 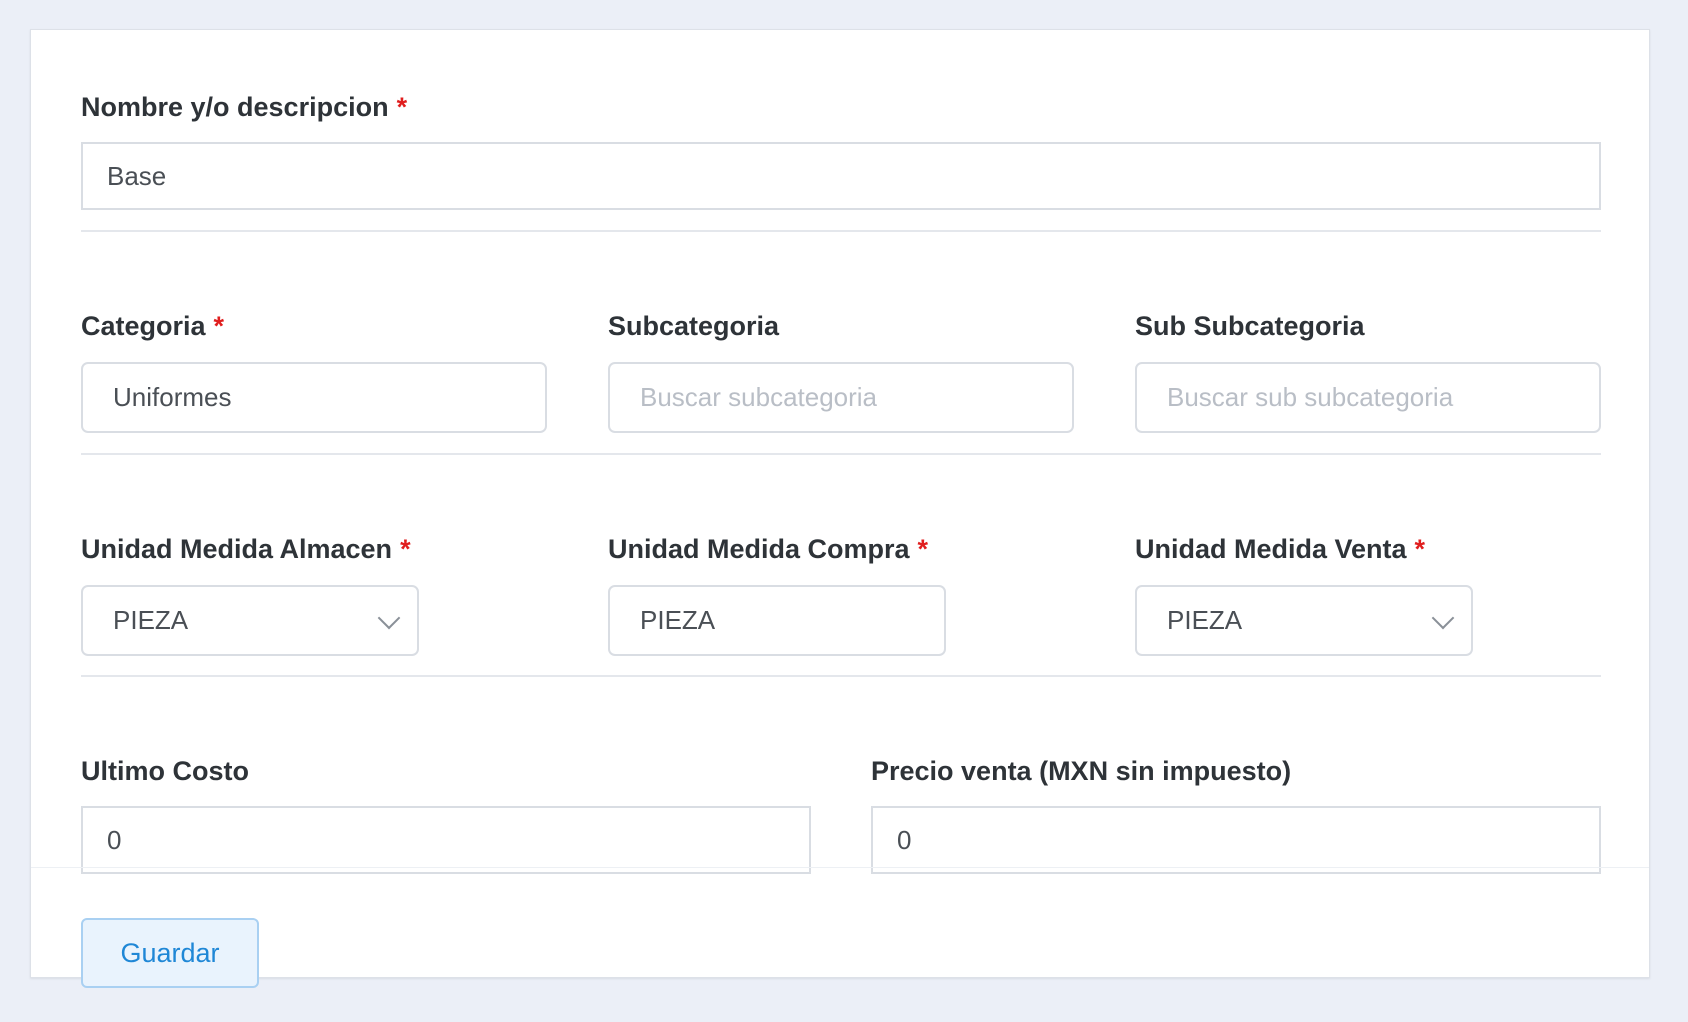 I want to click on unidad-compra-label: Unidad Medida Compra *, so click(x=768, y=549).